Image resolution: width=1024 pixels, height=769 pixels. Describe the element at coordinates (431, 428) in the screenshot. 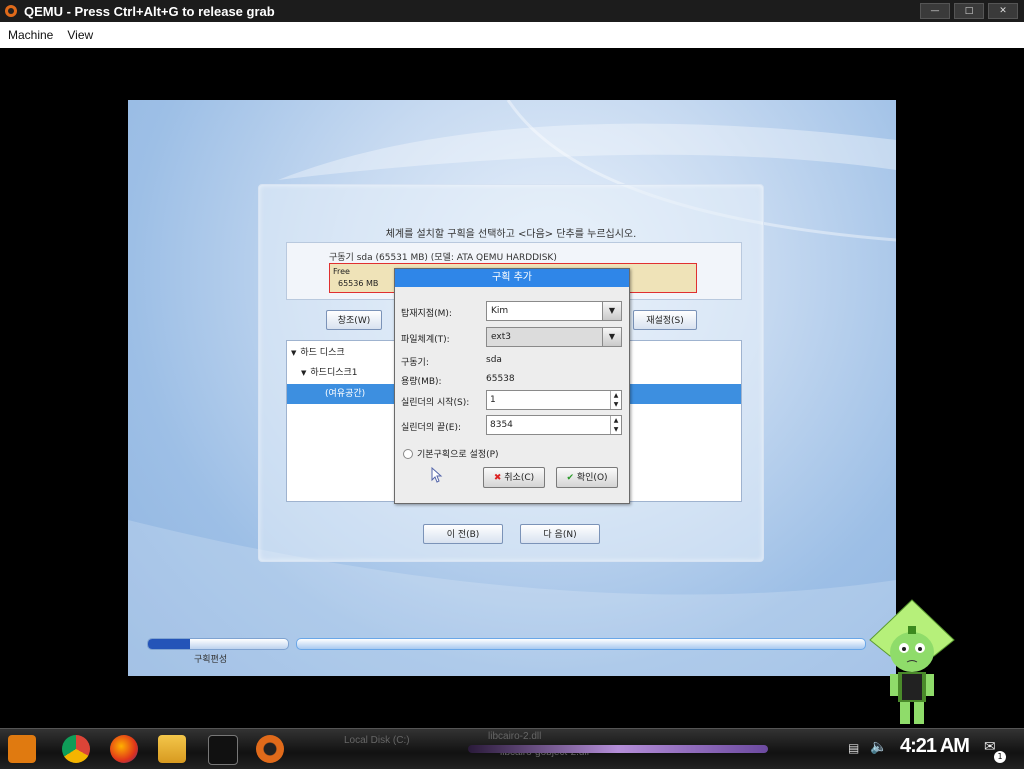

I see `cylinder-end-label: 실린더의 끝(E):` at that location.